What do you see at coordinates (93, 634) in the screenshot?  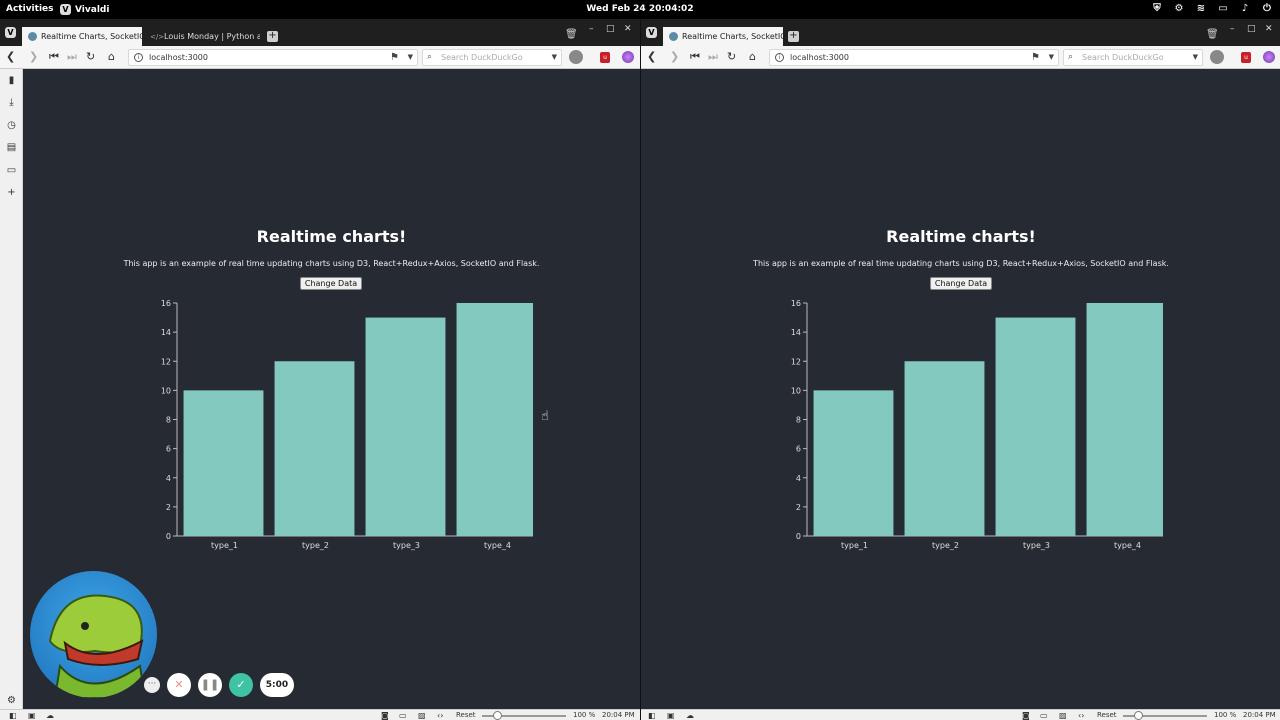 I see `webcam-avatar` at bounding box center [93, 634].